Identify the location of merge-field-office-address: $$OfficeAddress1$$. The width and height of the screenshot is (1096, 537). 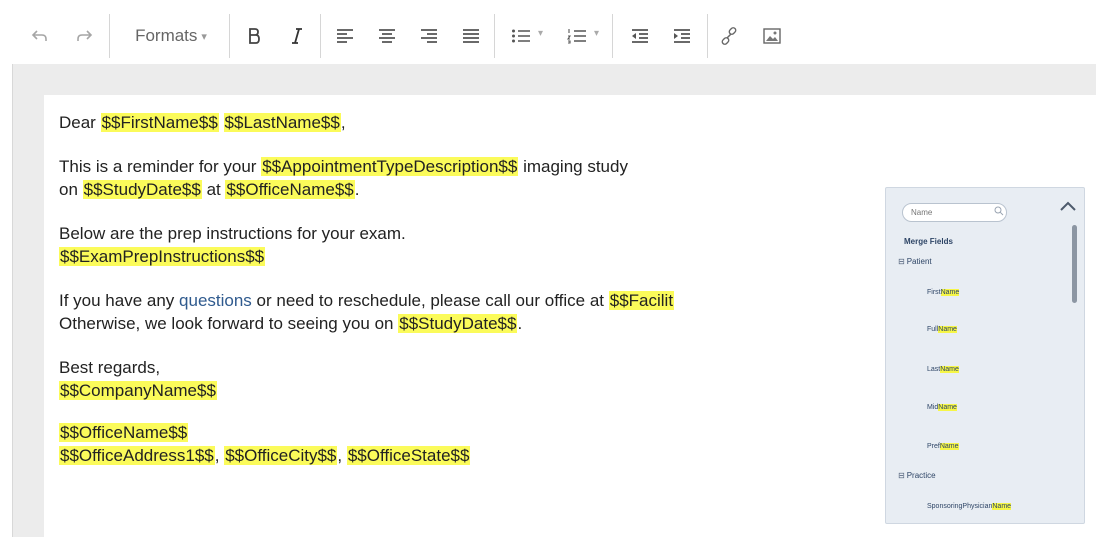
(137, 455).